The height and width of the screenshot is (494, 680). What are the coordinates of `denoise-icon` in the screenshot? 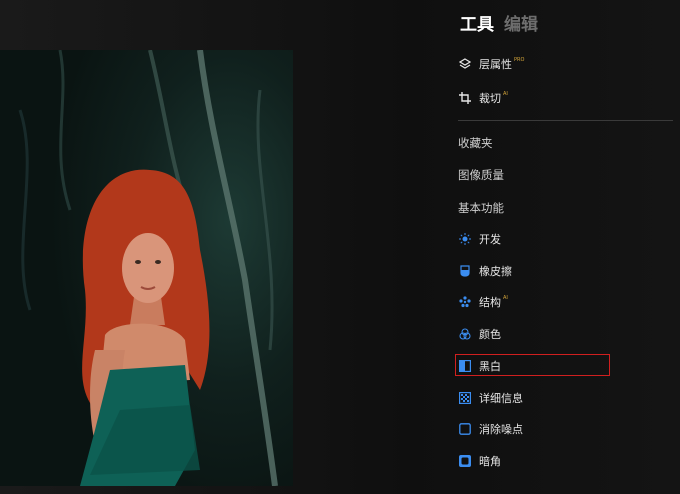 It's located at (464, 429).